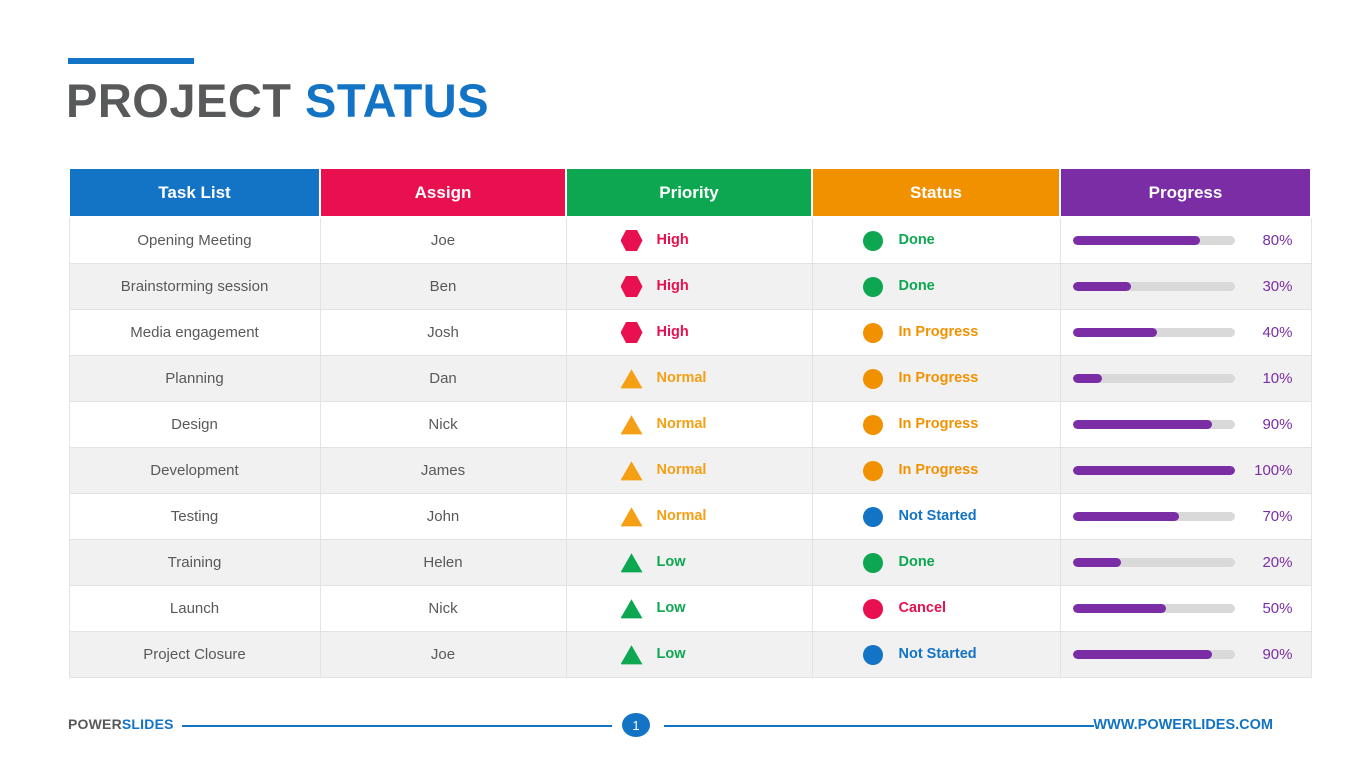  What do you see at coordinates (1183, 725) in the screenshot?
I see `footer-website-url: WWW.POWERLIDES.COM` at bounding box center [1183, 725].